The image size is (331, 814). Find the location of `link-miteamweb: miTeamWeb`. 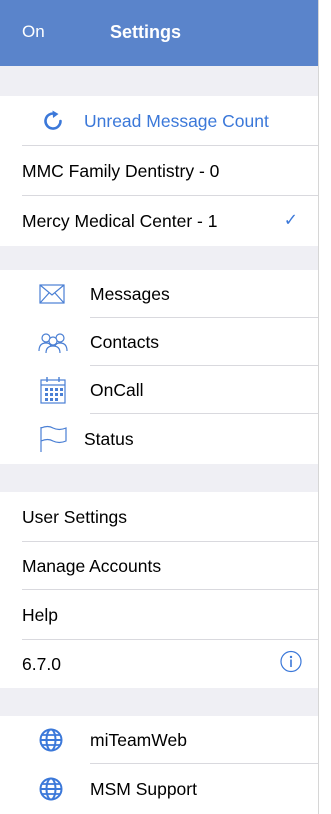

link-miteamweb: miTeamWeb is located at coordinates (159, 740).